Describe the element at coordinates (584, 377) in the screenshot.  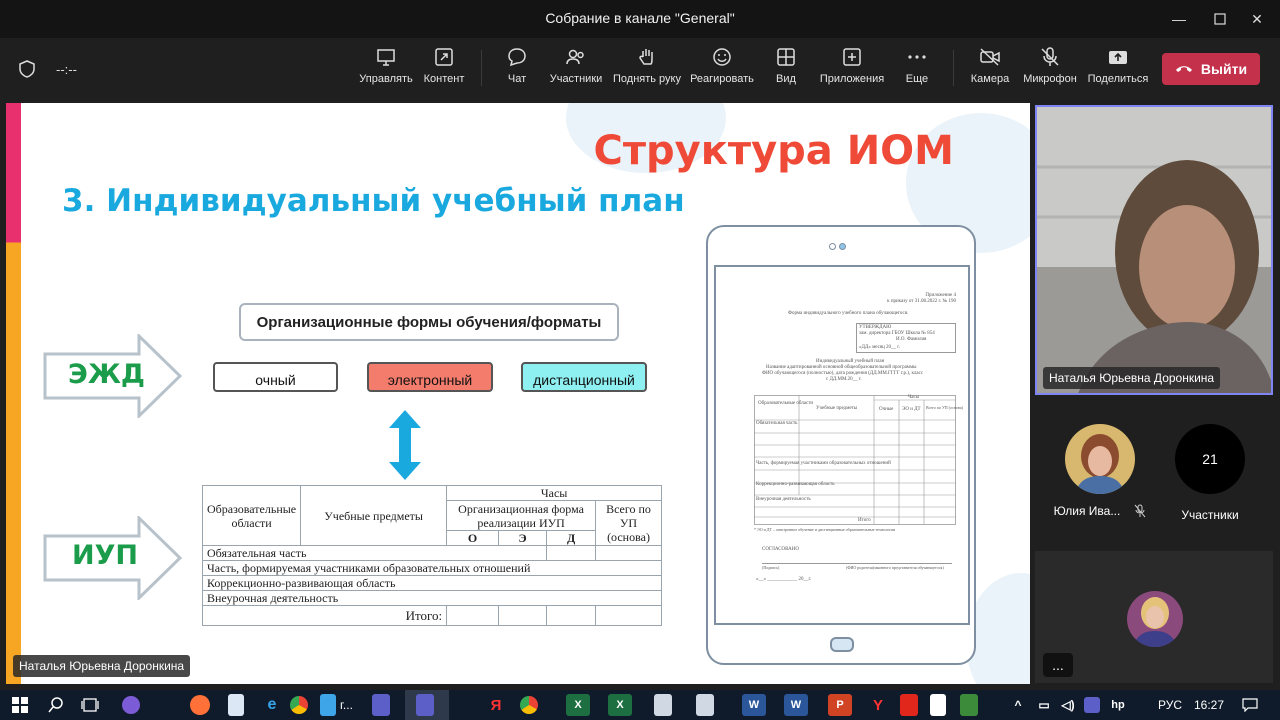
I see `pill-distance: дистанционный` at that location.